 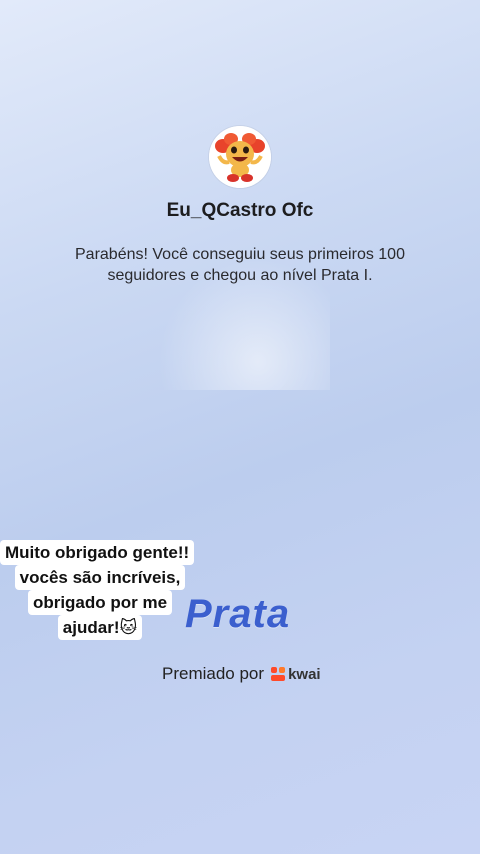 I want to click on caption-line: vocês são incríveis,, so click(x=100, y=577).